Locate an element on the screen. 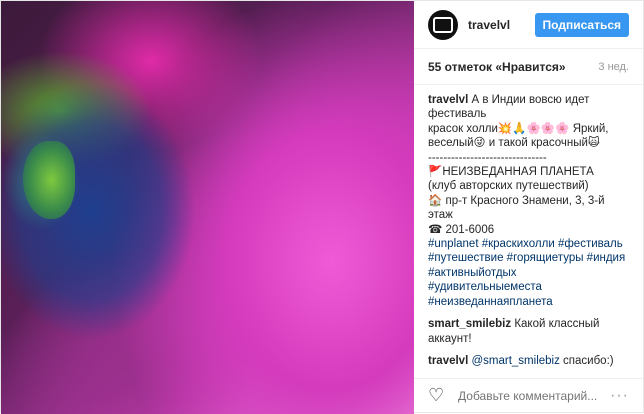 This screenshot has height=414, width=644. follow-button: Подписаться is located at coordinates (581, 24).